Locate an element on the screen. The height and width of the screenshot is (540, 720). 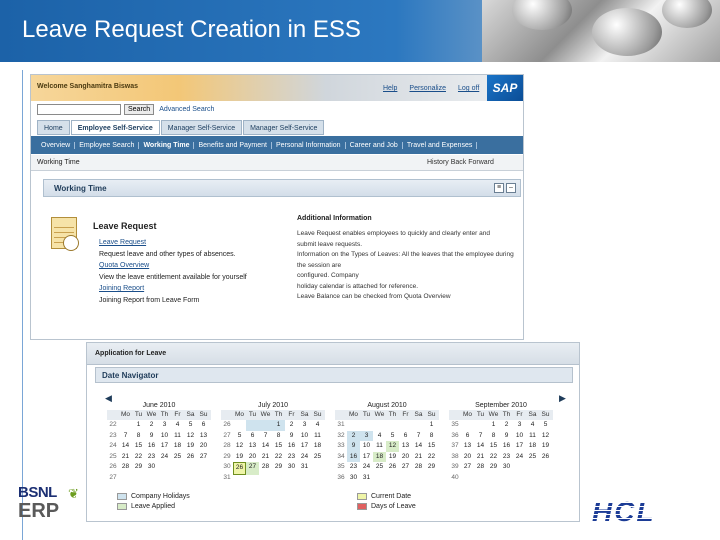
help-link: Help is located at coordinates (390, 88).